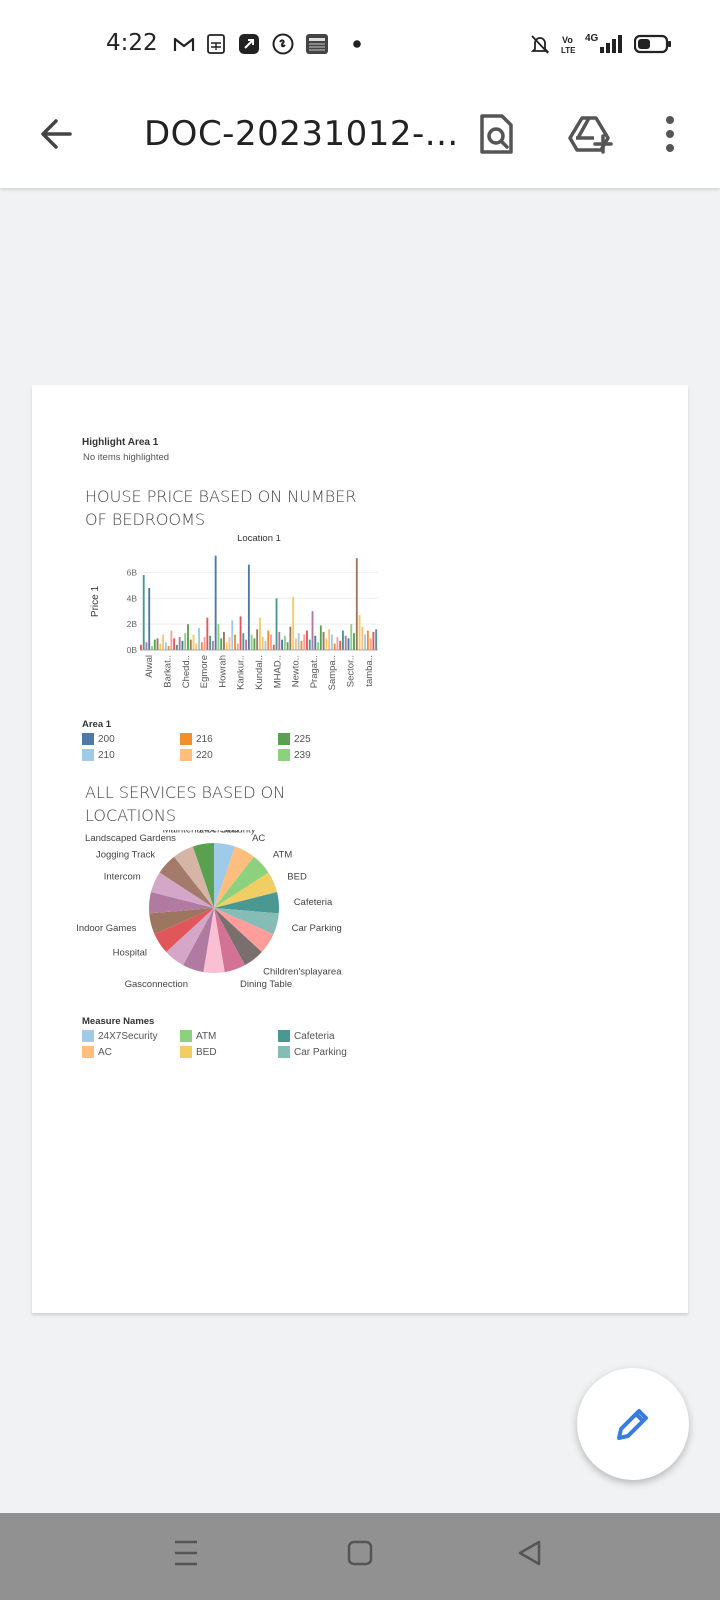 The height and width of the screenshot is (1600, 720). What do you see at coordinates (282, 854) in the screenshot?
I see `pie-label: ATM` at bounding box center [282, 854].